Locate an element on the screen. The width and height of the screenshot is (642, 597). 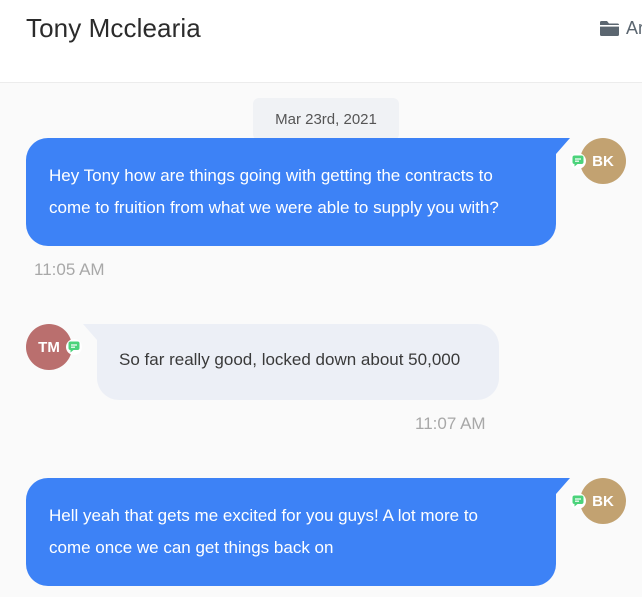
archive-label: Ar is located at coordinates (634, 28).